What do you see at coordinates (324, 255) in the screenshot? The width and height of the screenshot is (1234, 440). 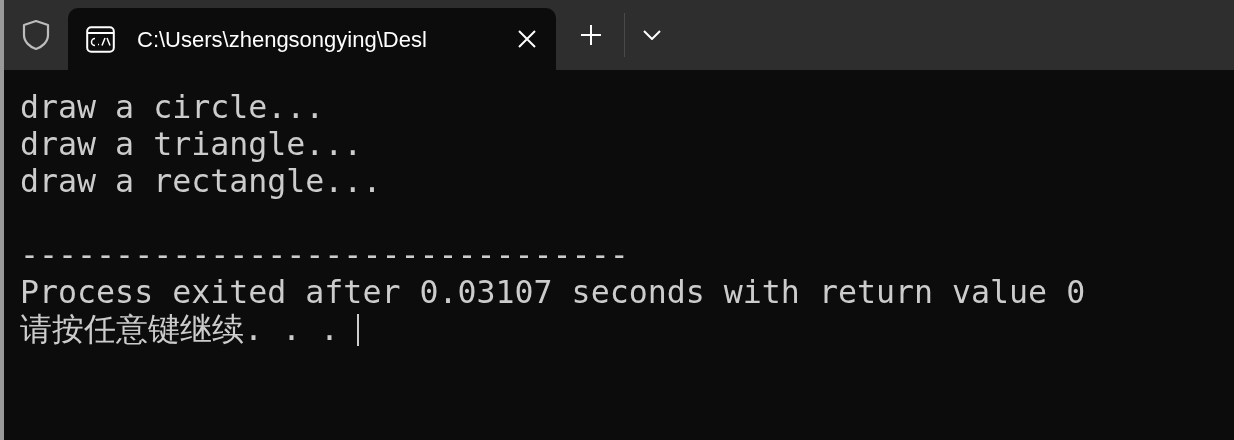 I see `console-line: --------------------------------` at bounding box center [324, 255].